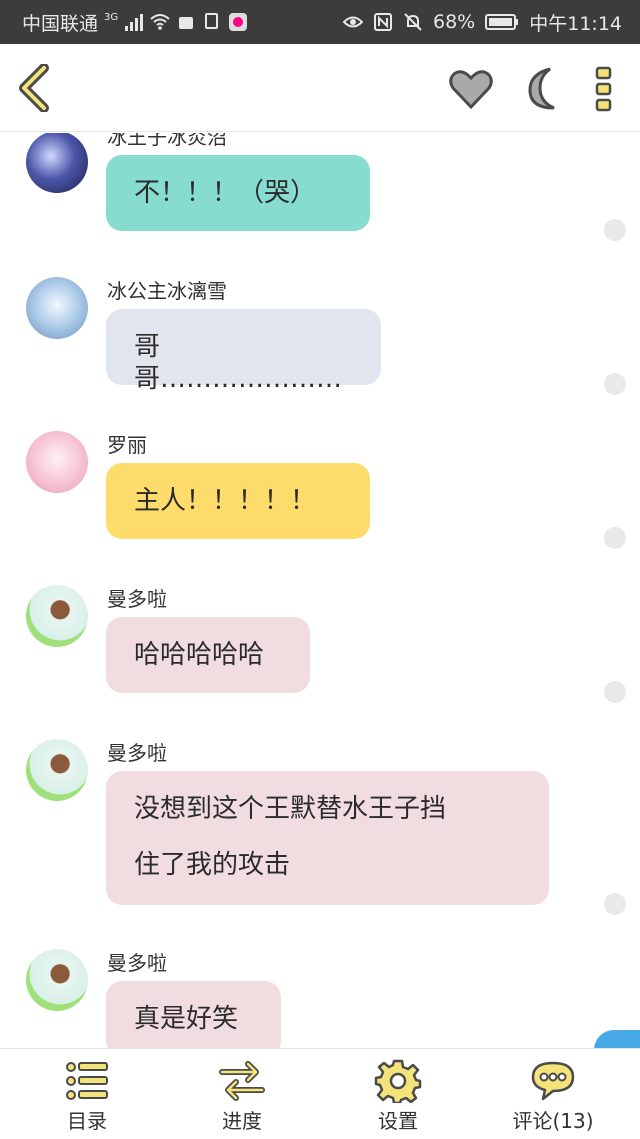 The height and width of the screenshot is (1139, 640). I want to click on sender-name: 冰王子冰炎沼, so click(167, 141).